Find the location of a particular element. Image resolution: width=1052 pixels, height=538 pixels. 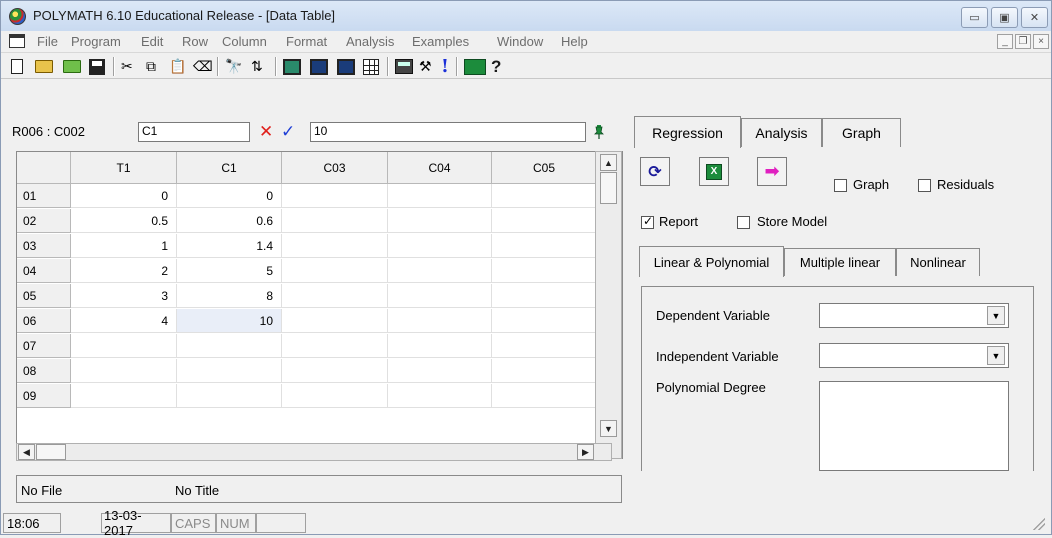

menu-help: Help is located at coordinates (574, 41).